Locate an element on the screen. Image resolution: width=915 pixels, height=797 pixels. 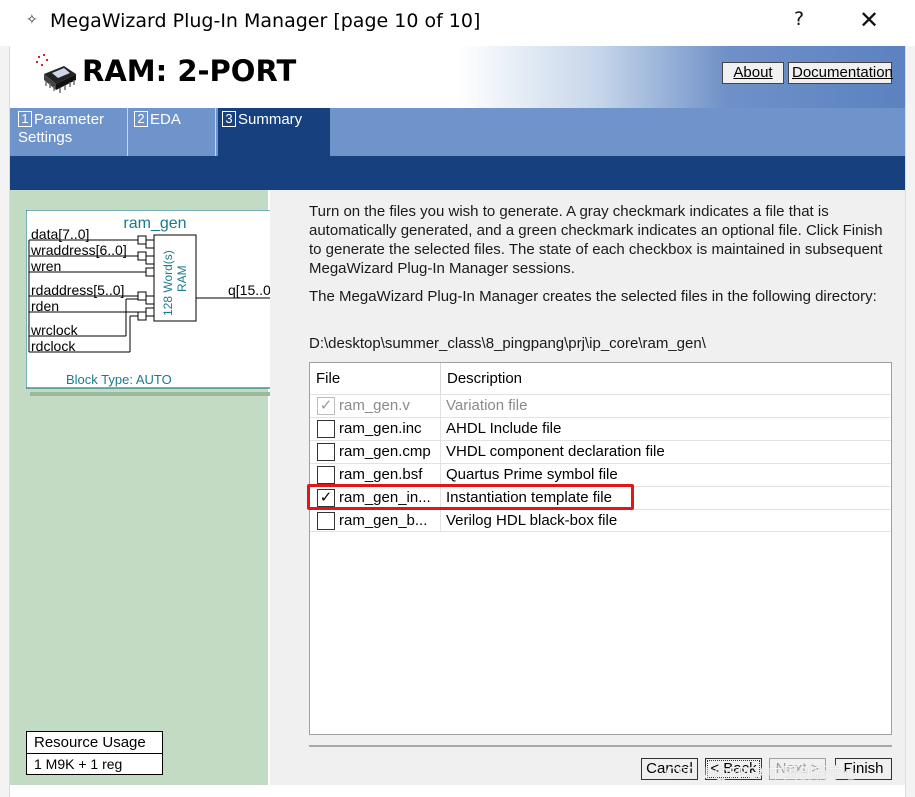
file-name: ram_gen.inc is located at coordinates (380, 428).